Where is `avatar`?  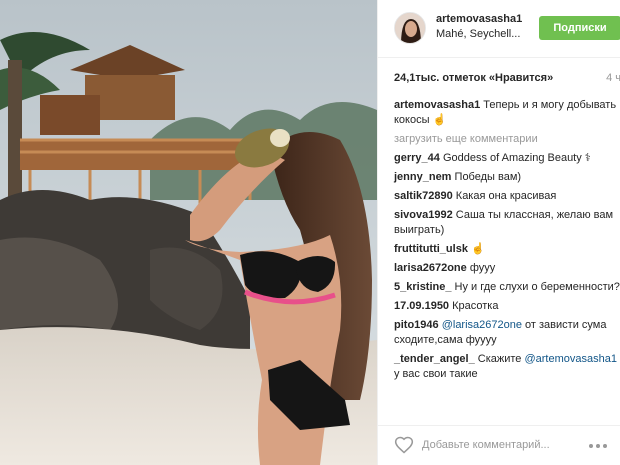
avatar is located at coordinates (410, 28).